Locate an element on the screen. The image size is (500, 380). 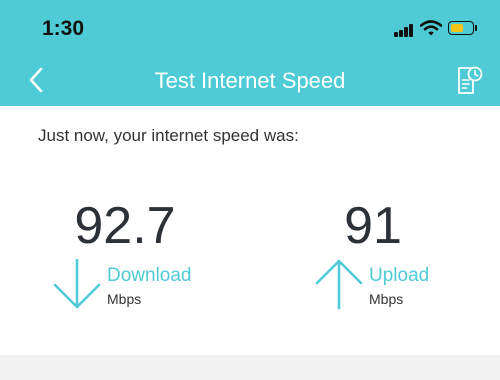
history-button is located at coordinates (470, 80).